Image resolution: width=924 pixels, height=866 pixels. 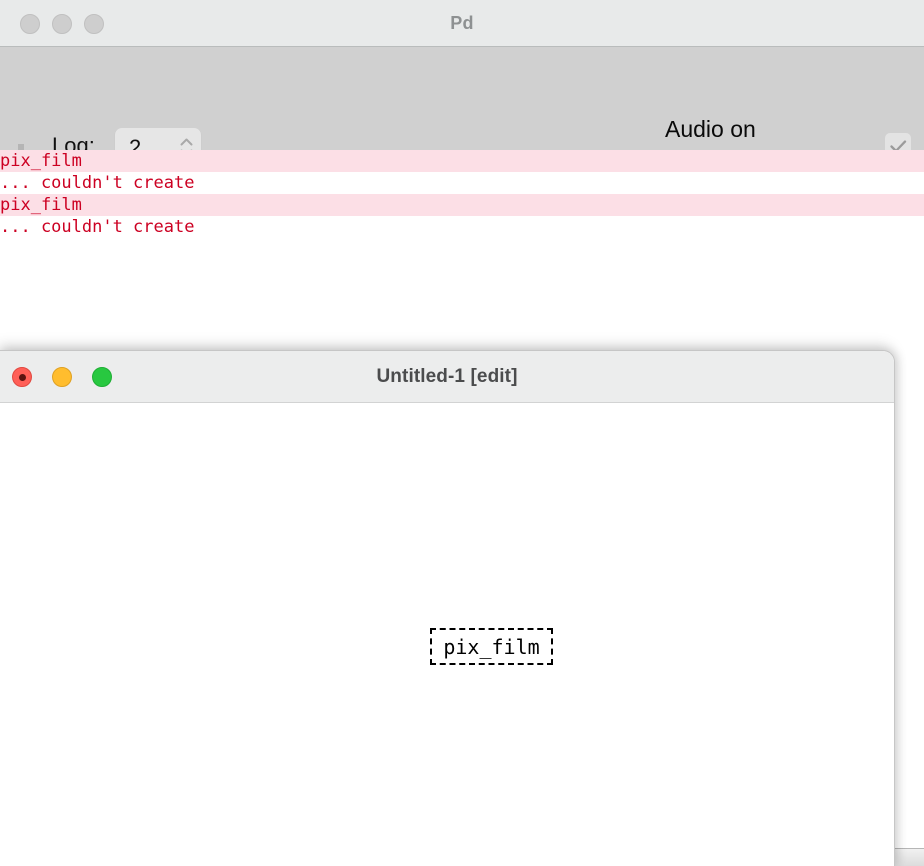 I want to click on unsaved-changes-indicator-icon, so click(x=22, y=377).